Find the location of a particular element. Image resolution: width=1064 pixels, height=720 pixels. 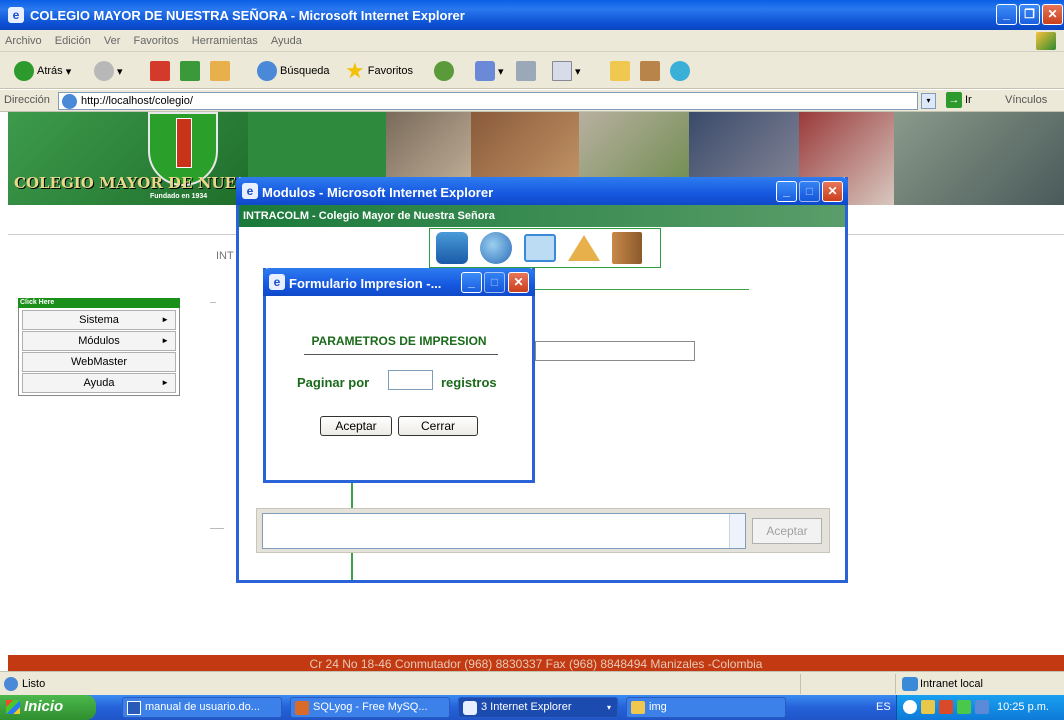

intro-text: INT is located at coordinates (225, 256).